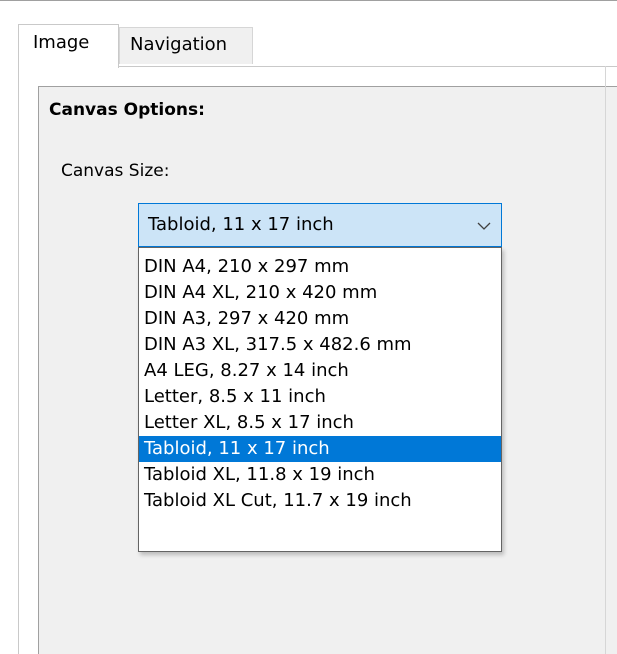 This screenshot has height=654, width=617. I want to click on dropdown-option: DIN A3, 297 x 420 mm, so click(320, 319).